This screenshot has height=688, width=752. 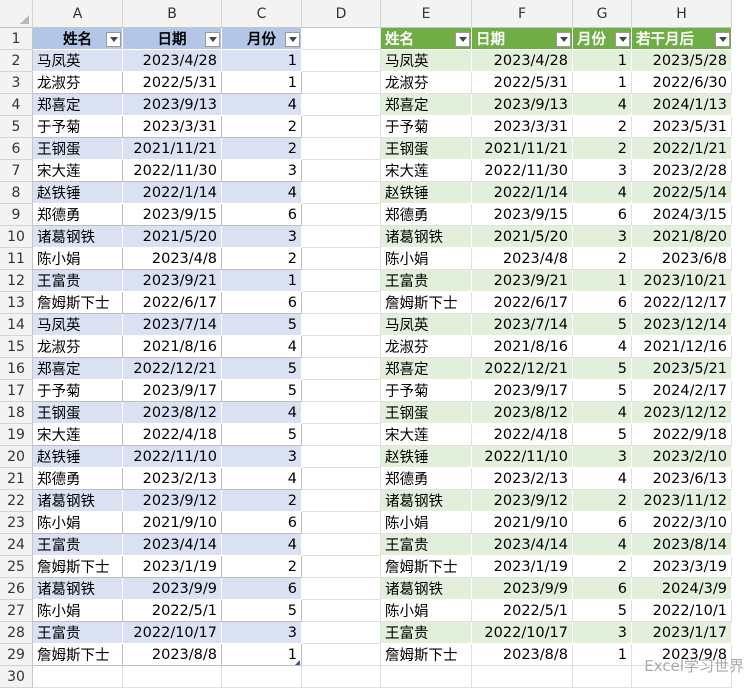 I want to click on cell-d9, so click(x=341, y=215).